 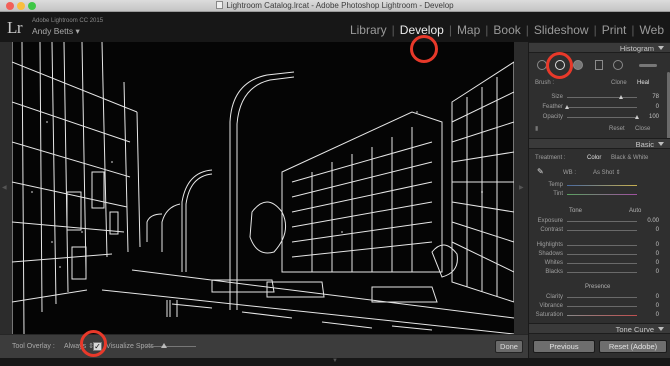 I want to click on blacks-value: 0, so click(x=650, y=272).